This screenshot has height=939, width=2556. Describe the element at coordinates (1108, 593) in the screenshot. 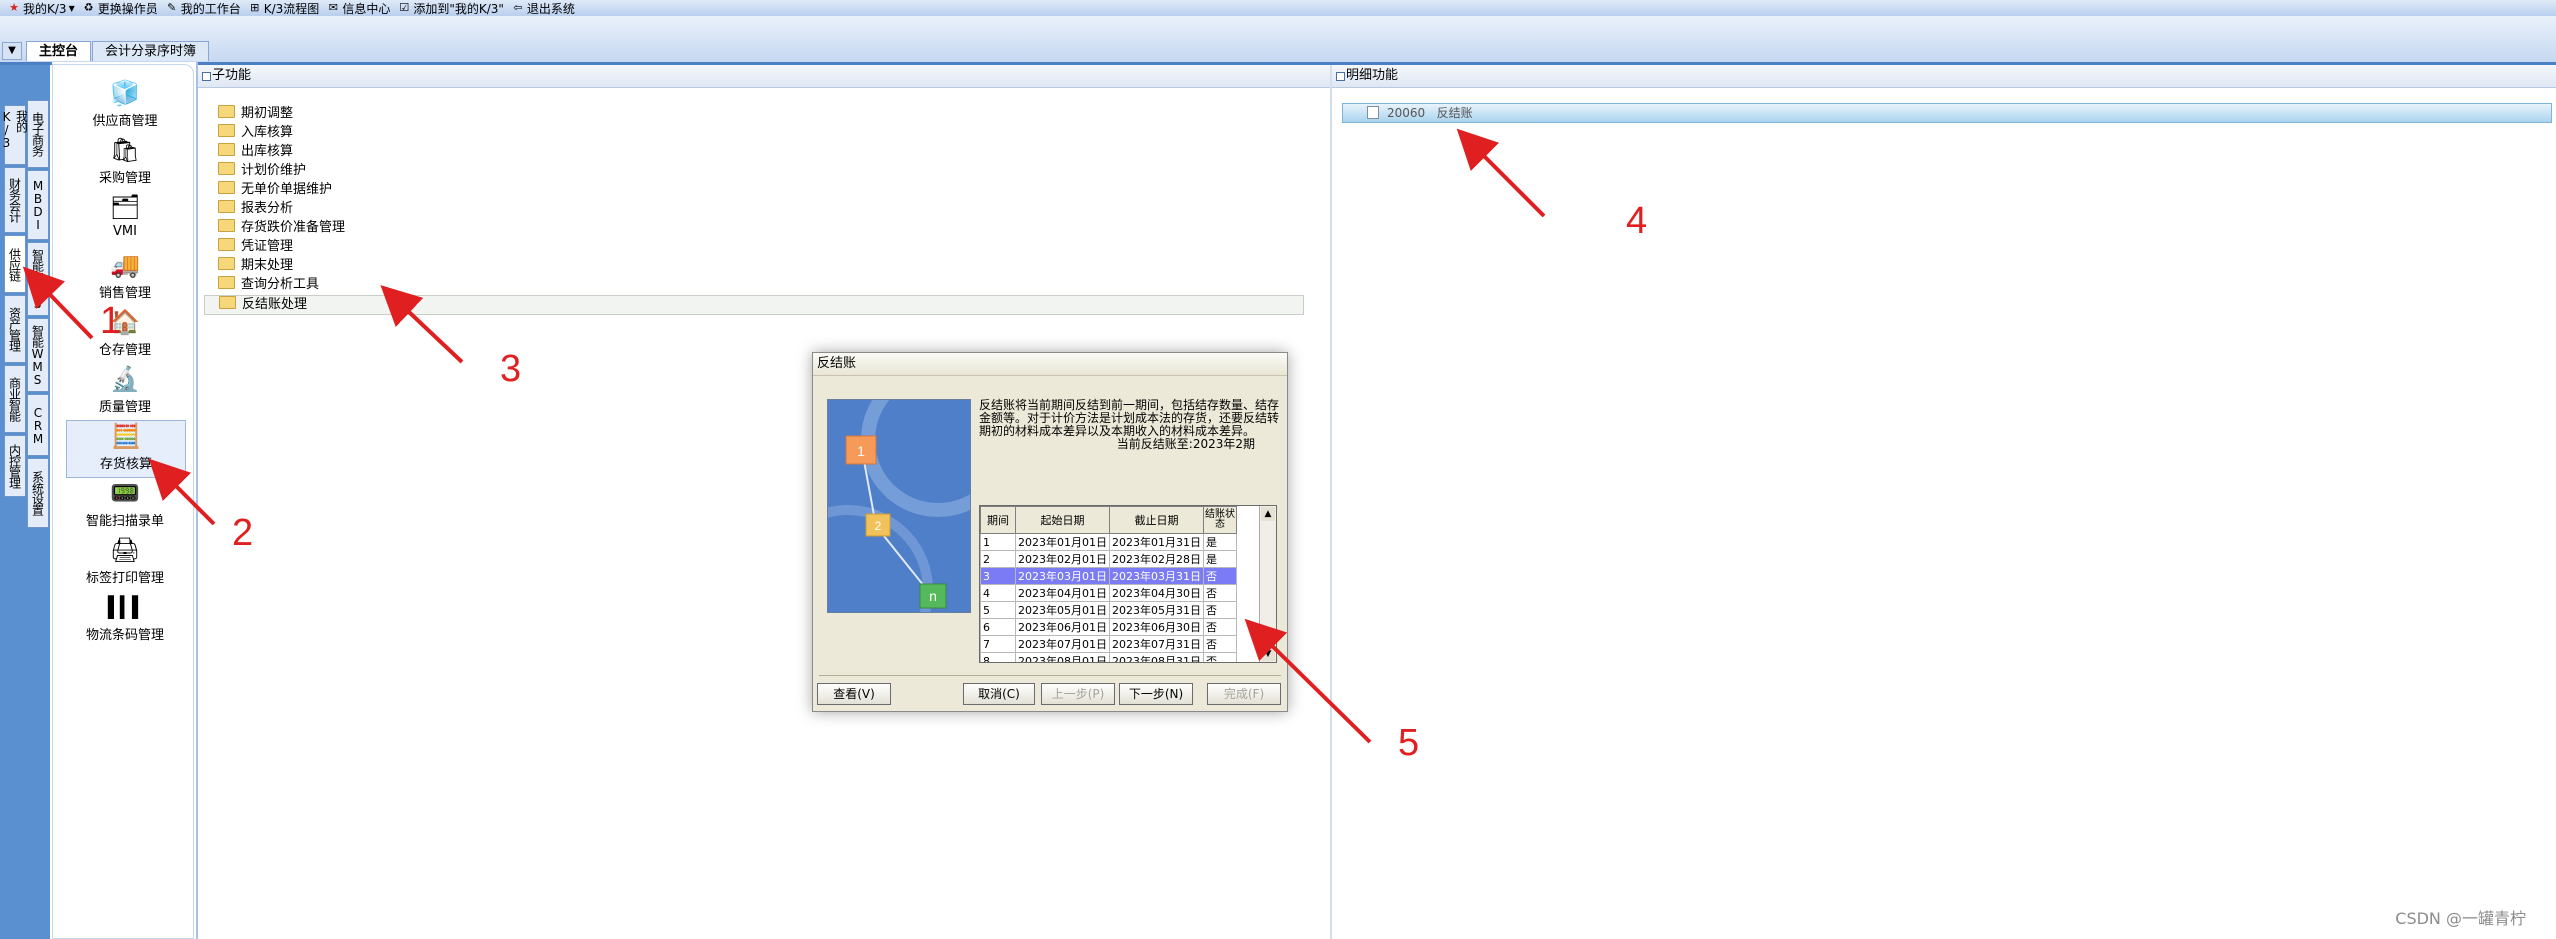

I see `table-row: 4 2023年04月01日 2023年04月30日否` at that location.